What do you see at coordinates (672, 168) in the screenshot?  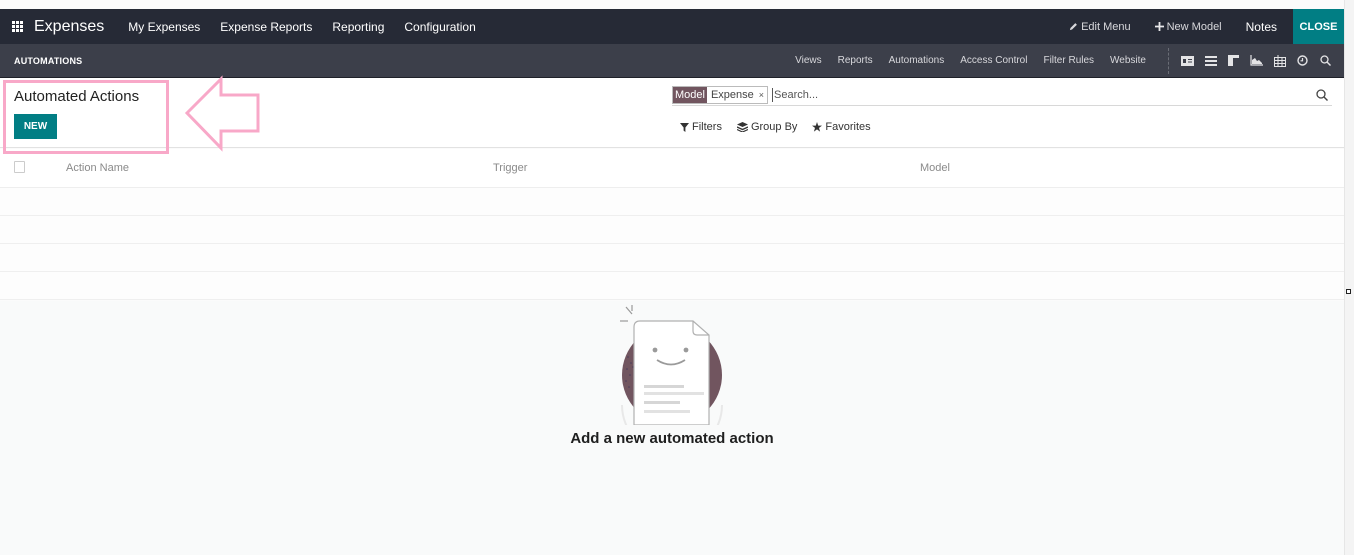 I see `list-header: Action Name Trigger Model` at bounding box center [672, 168].